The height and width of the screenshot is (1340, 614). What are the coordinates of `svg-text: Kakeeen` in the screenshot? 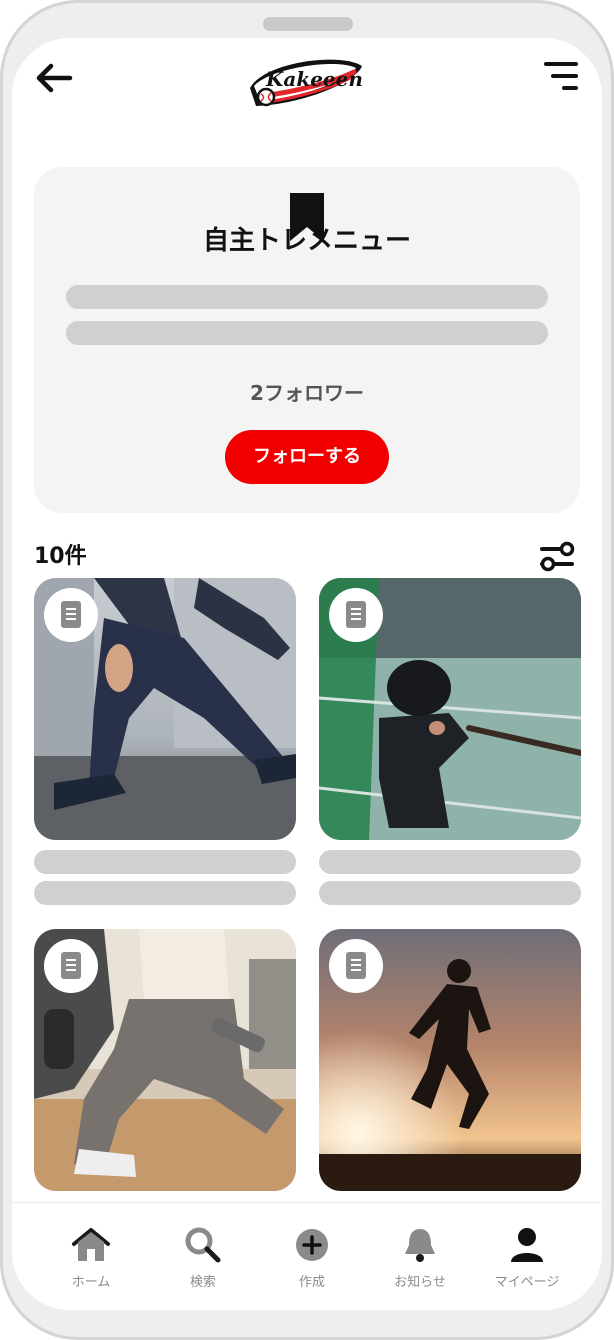 It's located at (314, 79).